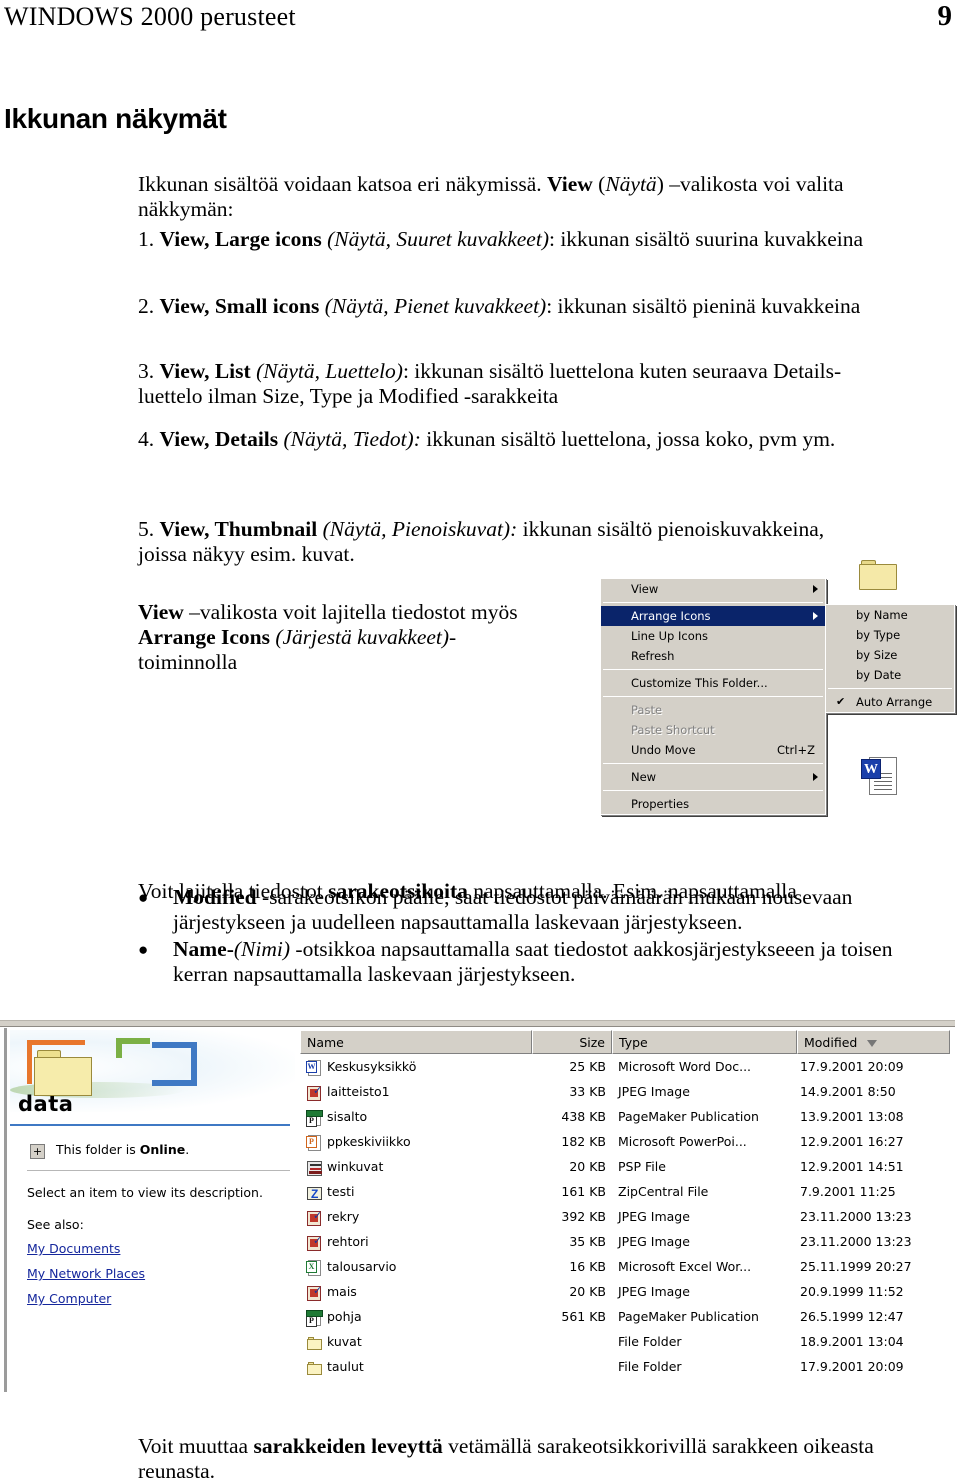  I want to click on view-item-5-number: 5., so click(146, 528).